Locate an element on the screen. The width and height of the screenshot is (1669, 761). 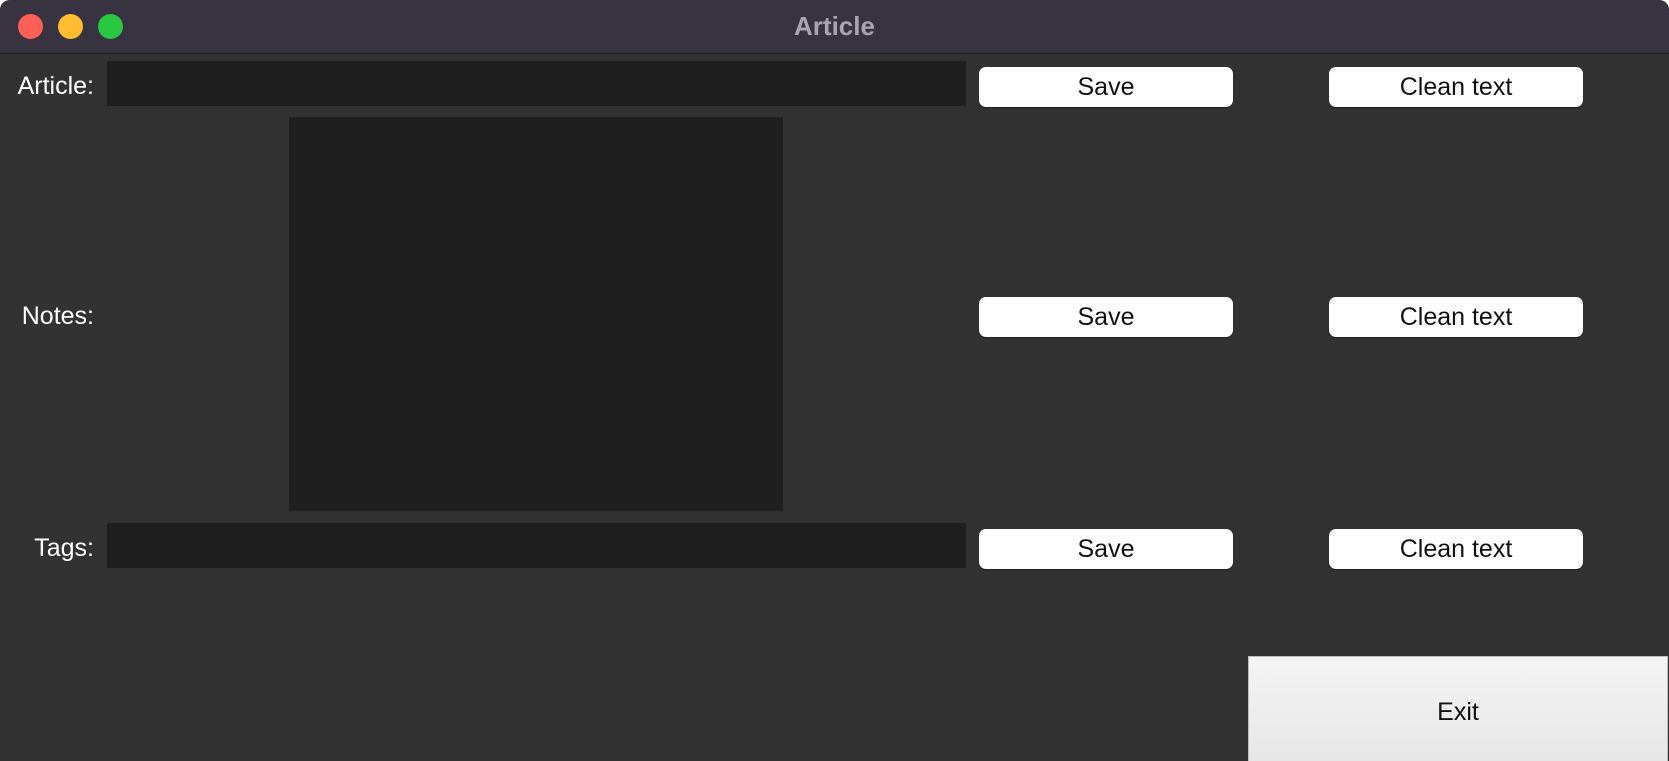
article-label: Article: is located at coordinates (55, 86).